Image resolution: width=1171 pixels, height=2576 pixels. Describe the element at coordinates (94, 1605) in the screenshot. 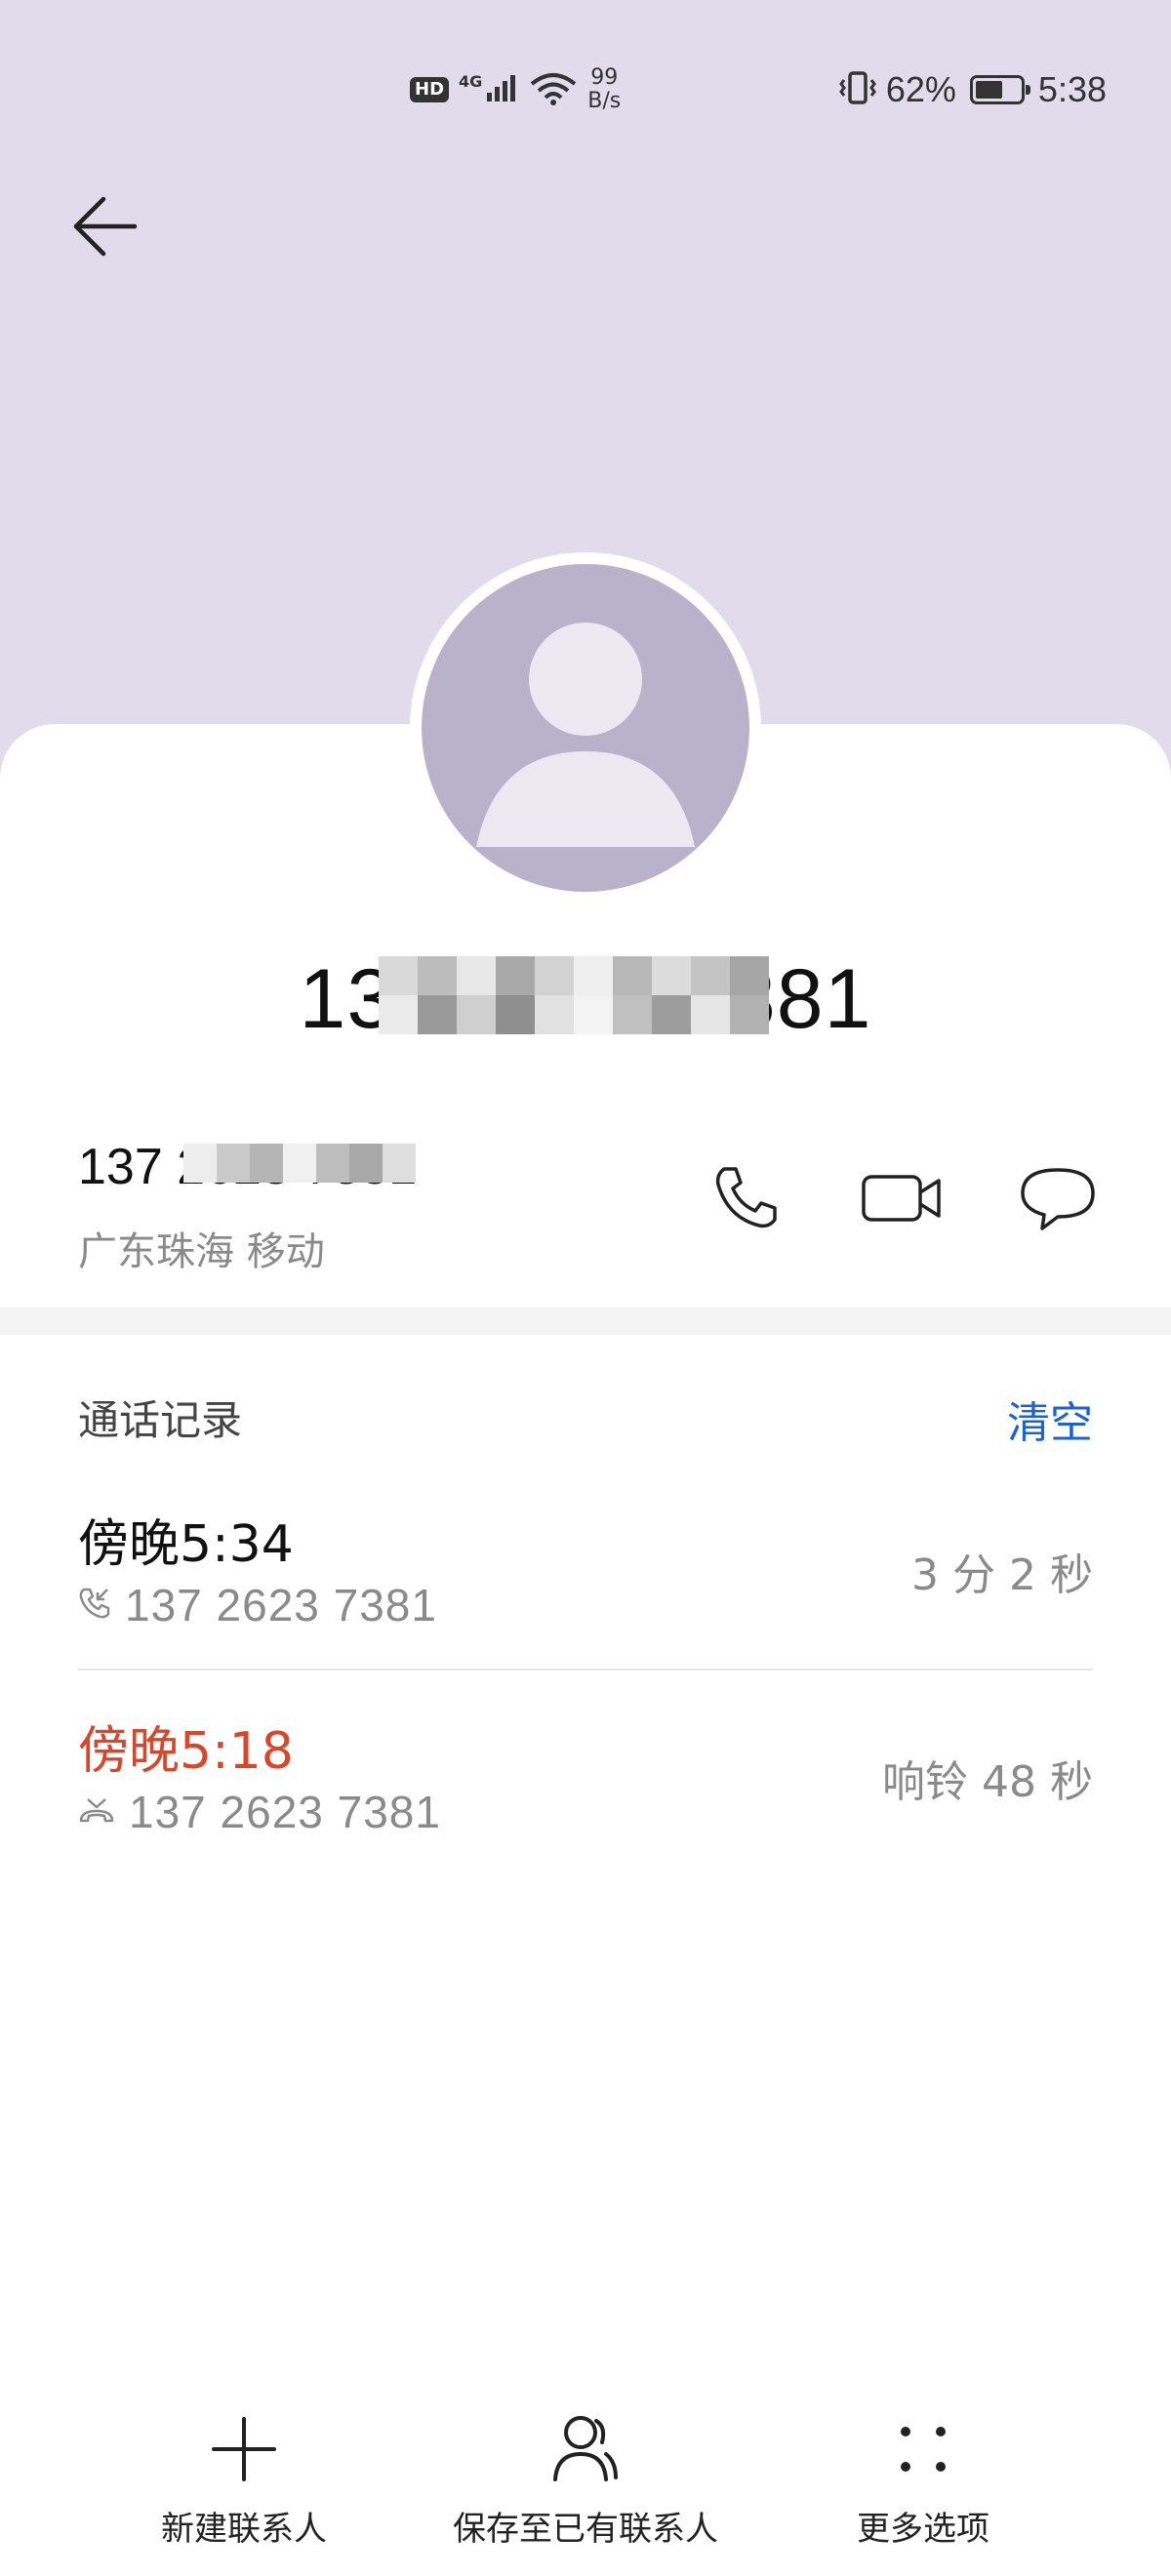

I see `incoming-call-icon` at that location.